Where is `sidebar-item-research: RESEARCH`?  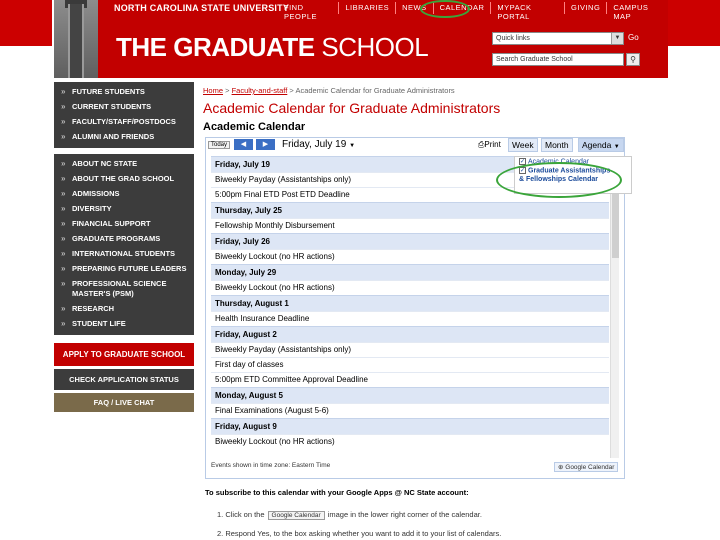 sidebar-item-research: RESEARCH is located at coordinates (124, 309).